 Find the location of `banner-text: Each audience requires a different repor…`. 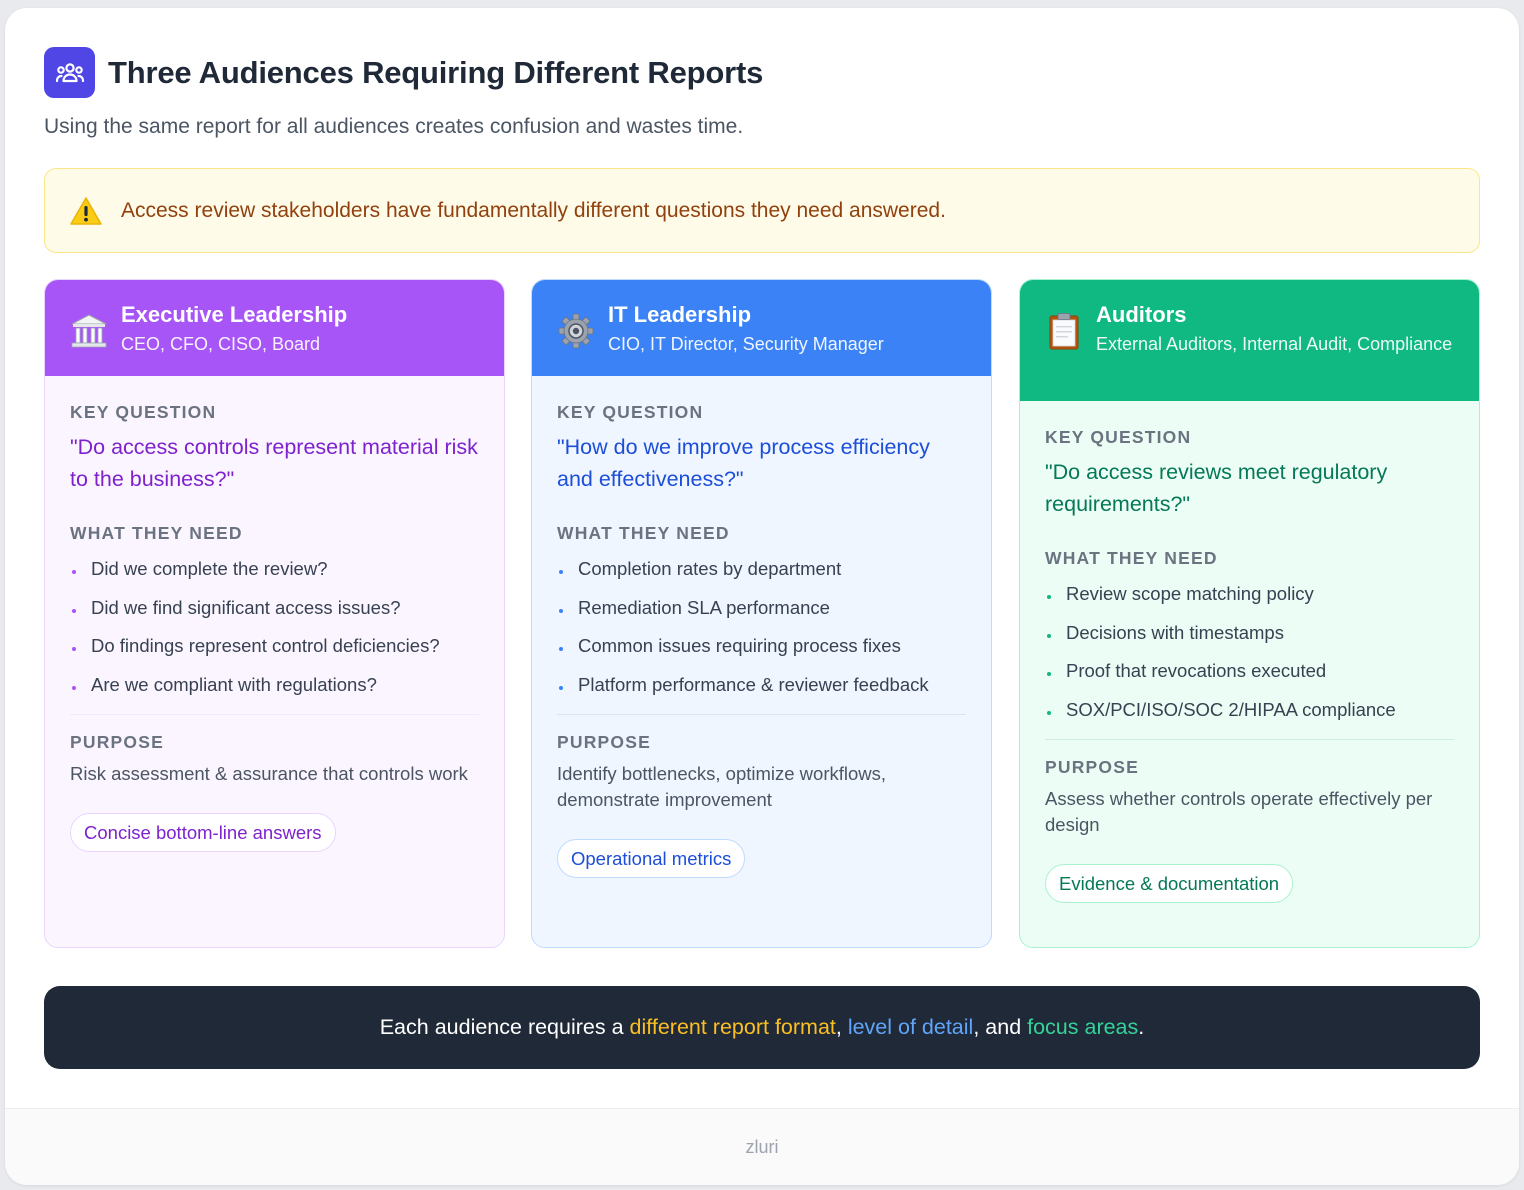

banner-text: Each audience requires a different repor… is located at coordinates (762, 1027).